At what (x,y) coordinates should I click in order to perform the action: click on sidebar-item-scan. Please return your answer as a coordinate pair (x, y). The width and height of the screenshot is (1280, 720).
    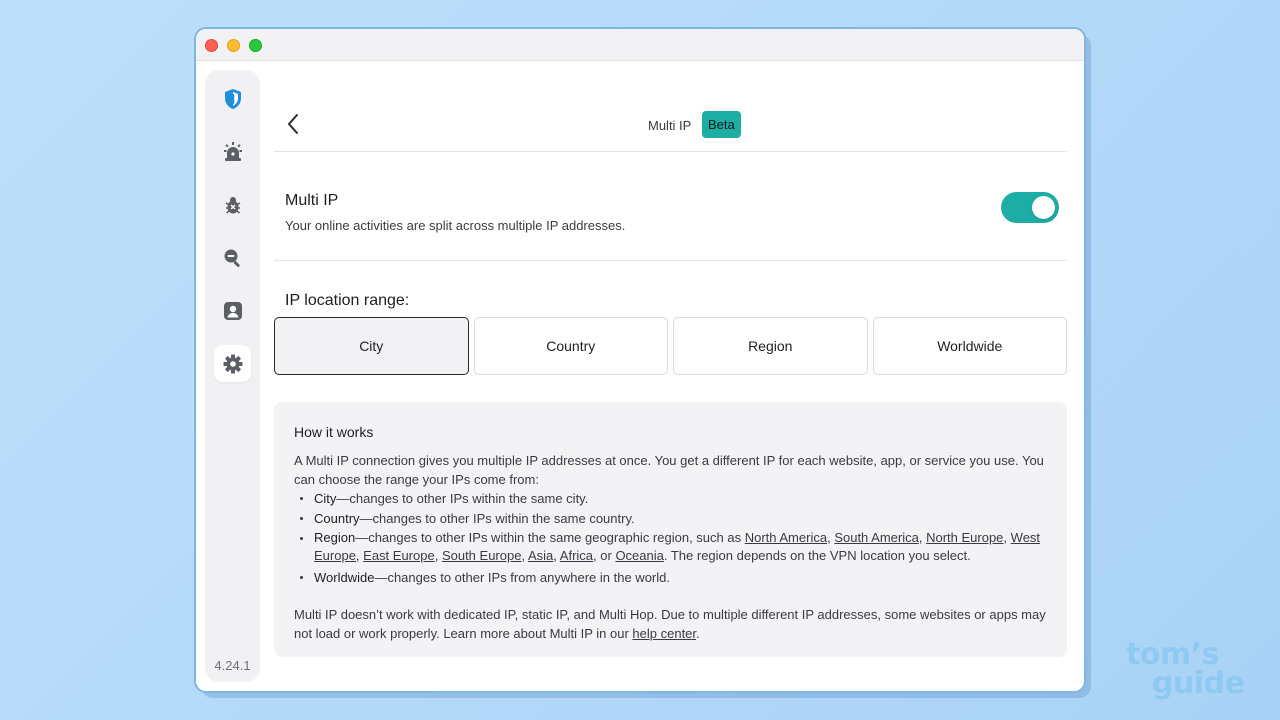
    Looking at the image, I should click on (232, 257).